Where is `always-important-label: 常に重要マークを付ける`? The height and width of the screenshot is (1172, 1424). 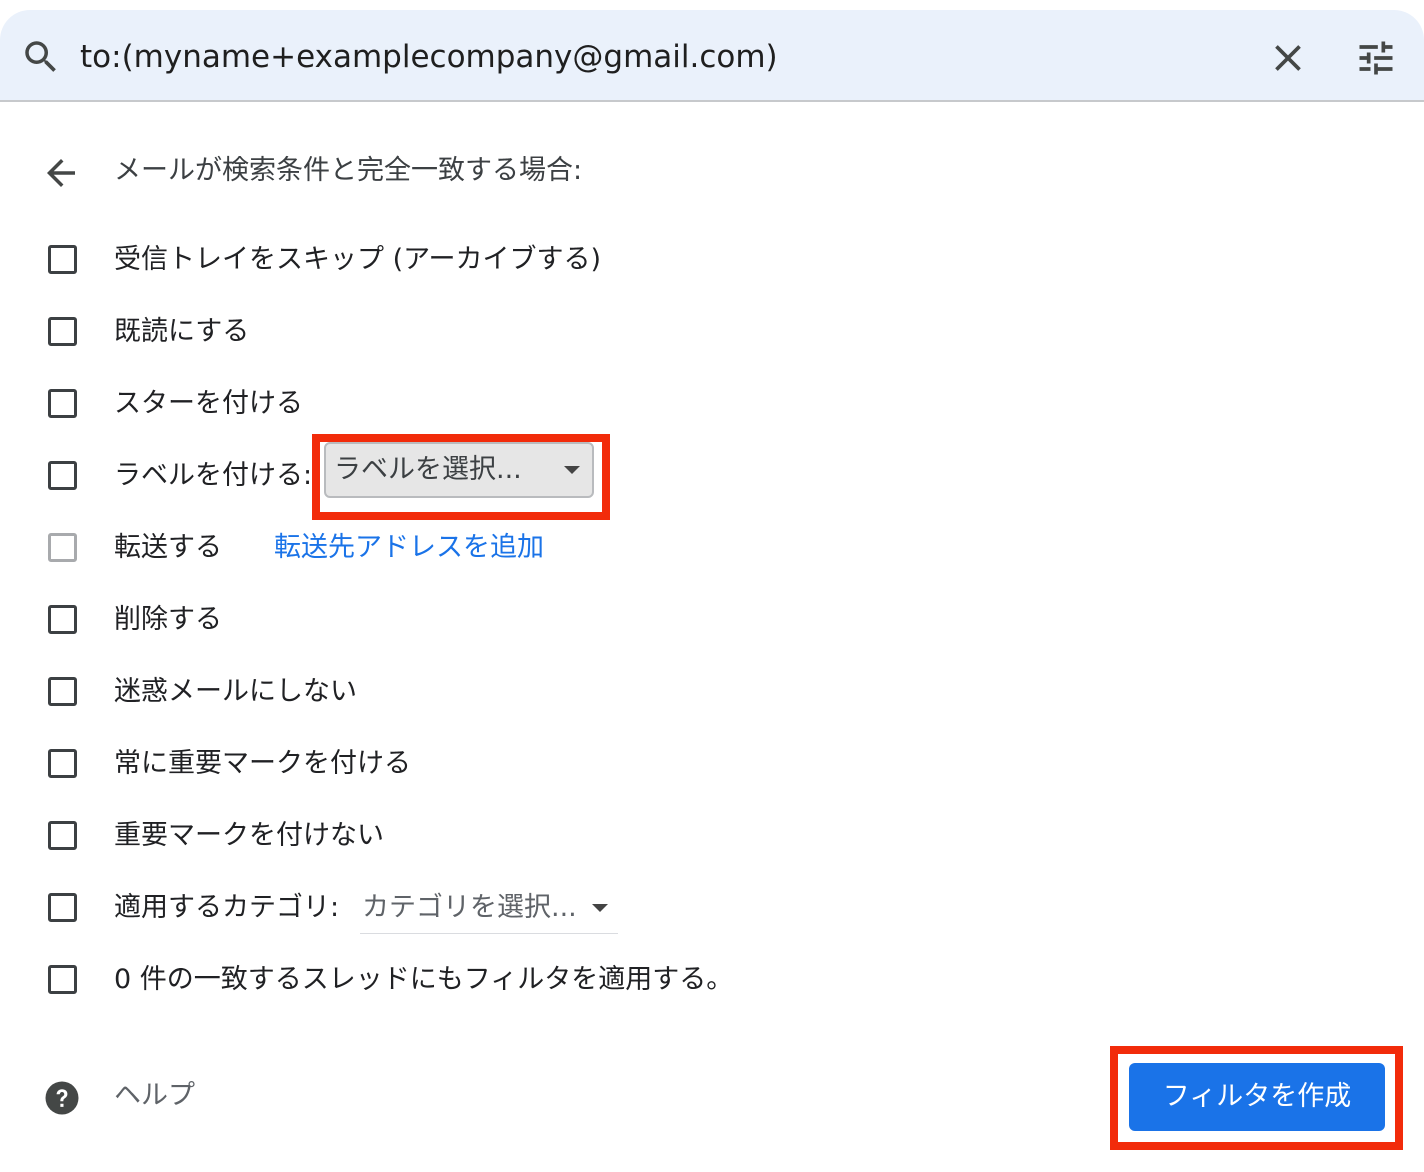
always-important-label: 常に重要マークを付ける is located at coordinates (262, 763).